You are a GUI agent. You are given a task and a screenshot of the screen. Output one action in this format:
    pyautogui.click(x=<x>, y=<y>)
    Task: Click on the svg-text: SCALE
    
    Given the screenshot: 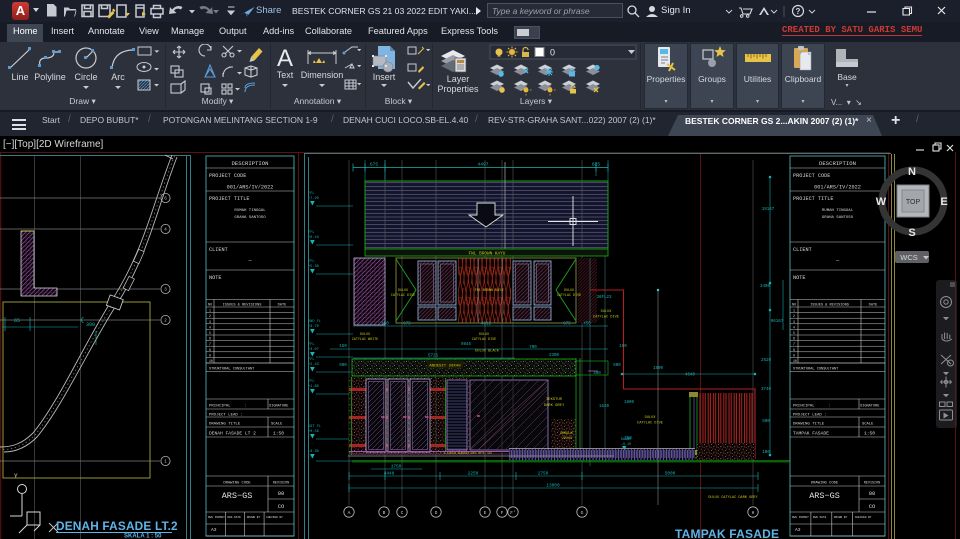 What is the action you would take?
    pyautogui.click(x=277, y=425)
    